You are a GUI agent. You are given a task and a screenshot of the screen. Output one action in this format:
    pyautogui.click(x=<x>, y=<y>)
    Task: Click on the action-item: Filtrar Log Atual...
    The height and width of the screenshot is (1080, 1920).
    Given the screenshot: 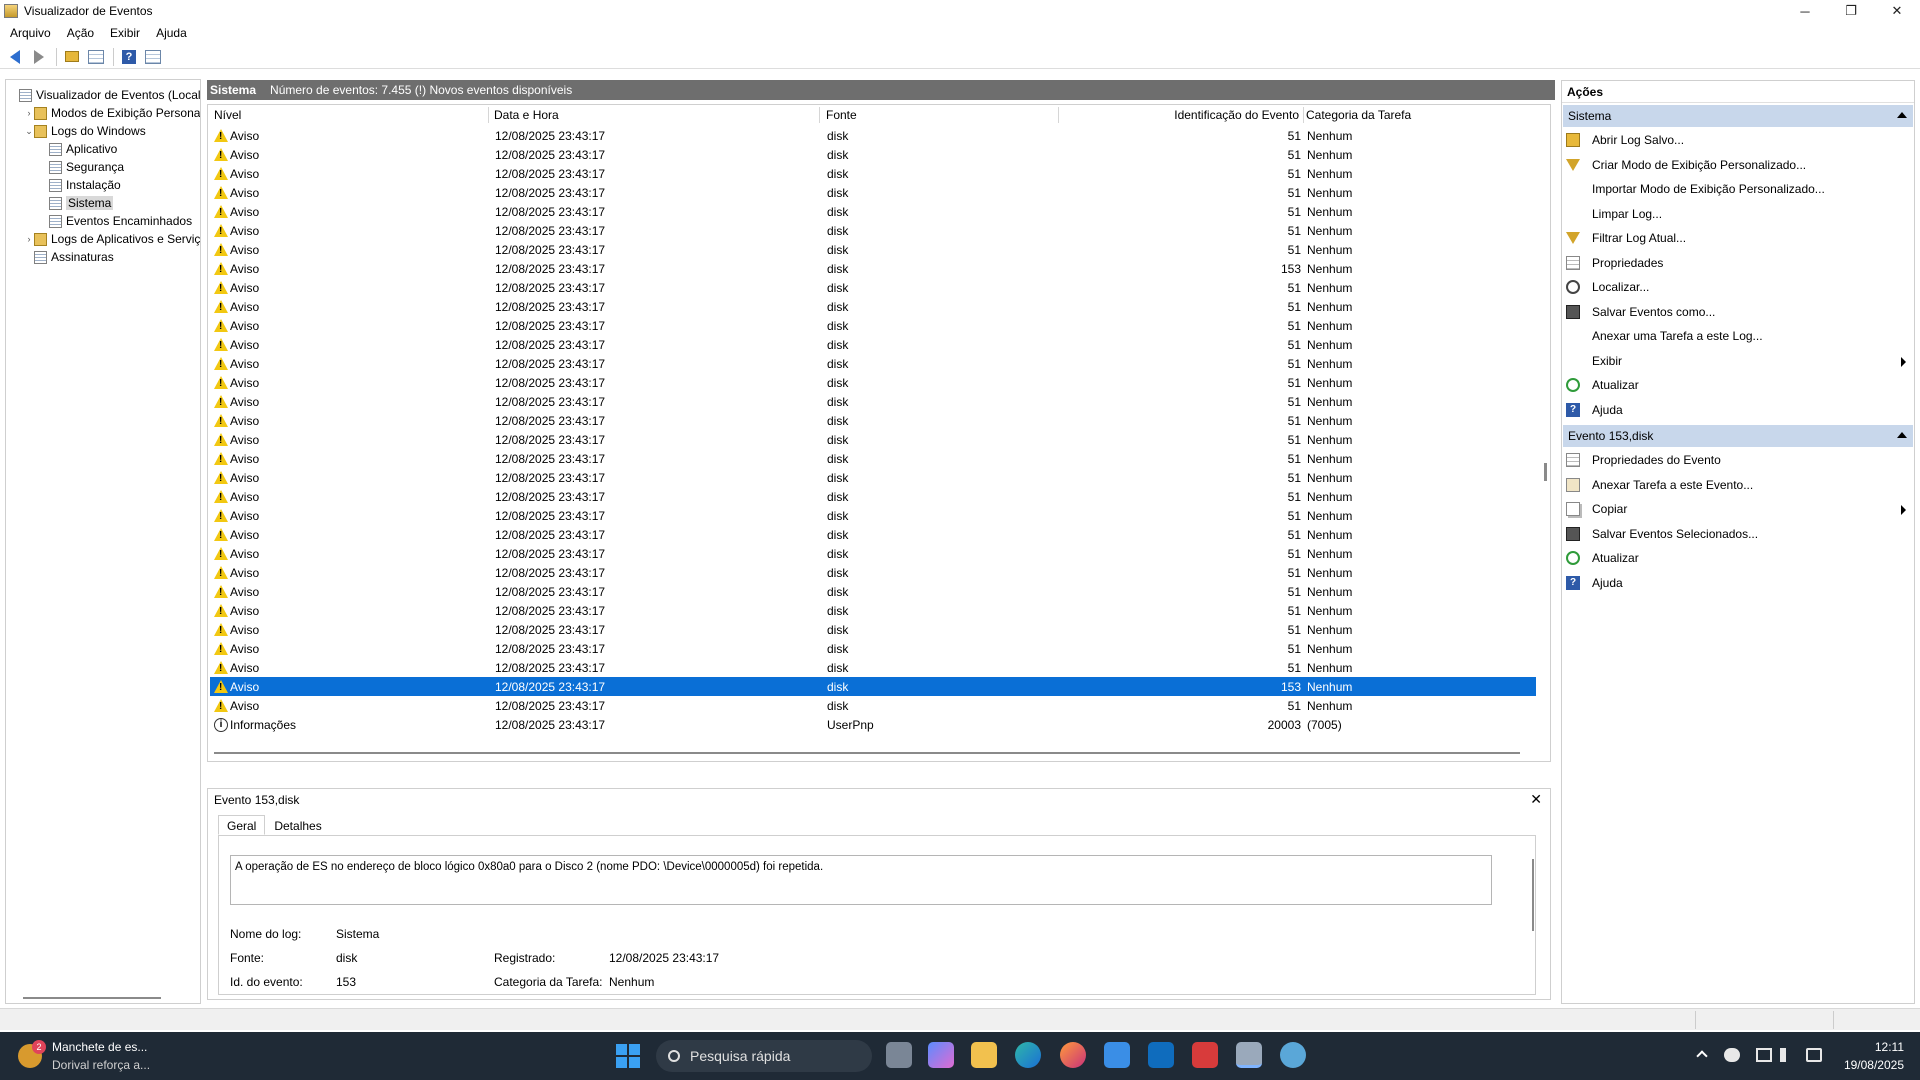 What is the action you would take?
    pyautogui.click(x=1739, y=238)
    